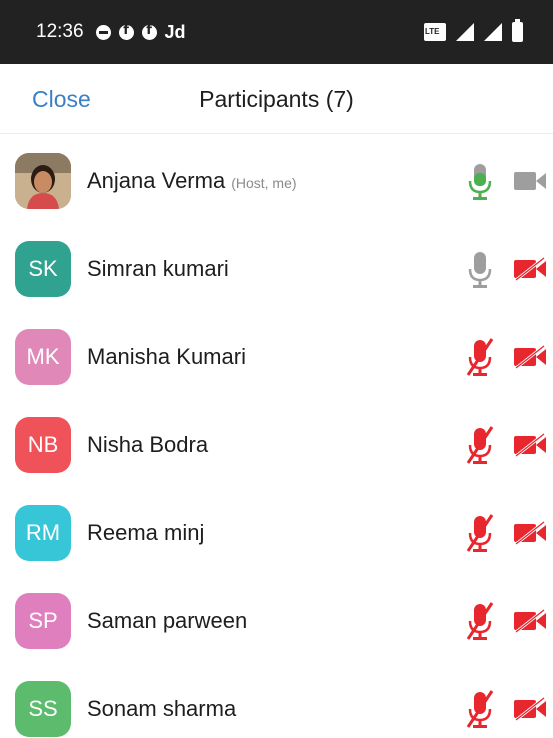 The width and height of the screenshot is (553, 738). I want to click on status-right, so click(473, 30).